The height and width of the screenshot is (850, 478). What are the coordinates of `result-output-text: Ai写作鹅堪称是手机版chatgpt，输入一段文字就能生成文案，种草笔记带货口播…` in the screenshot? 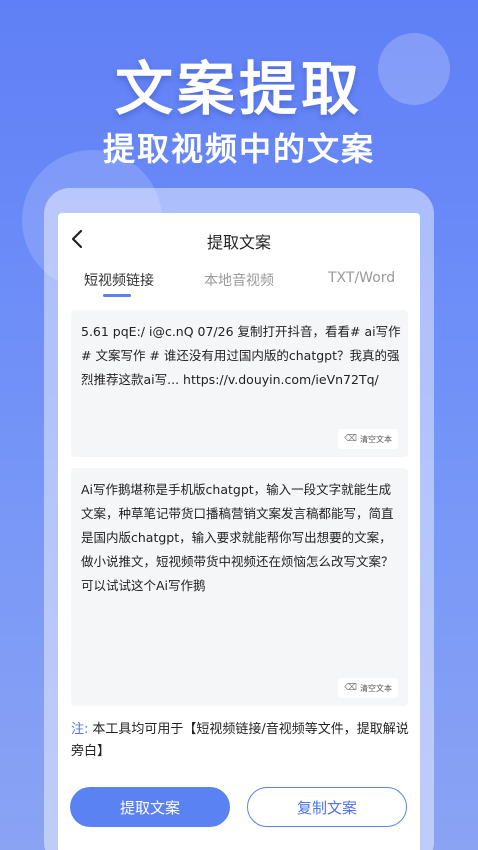 It's located at (241, 538).